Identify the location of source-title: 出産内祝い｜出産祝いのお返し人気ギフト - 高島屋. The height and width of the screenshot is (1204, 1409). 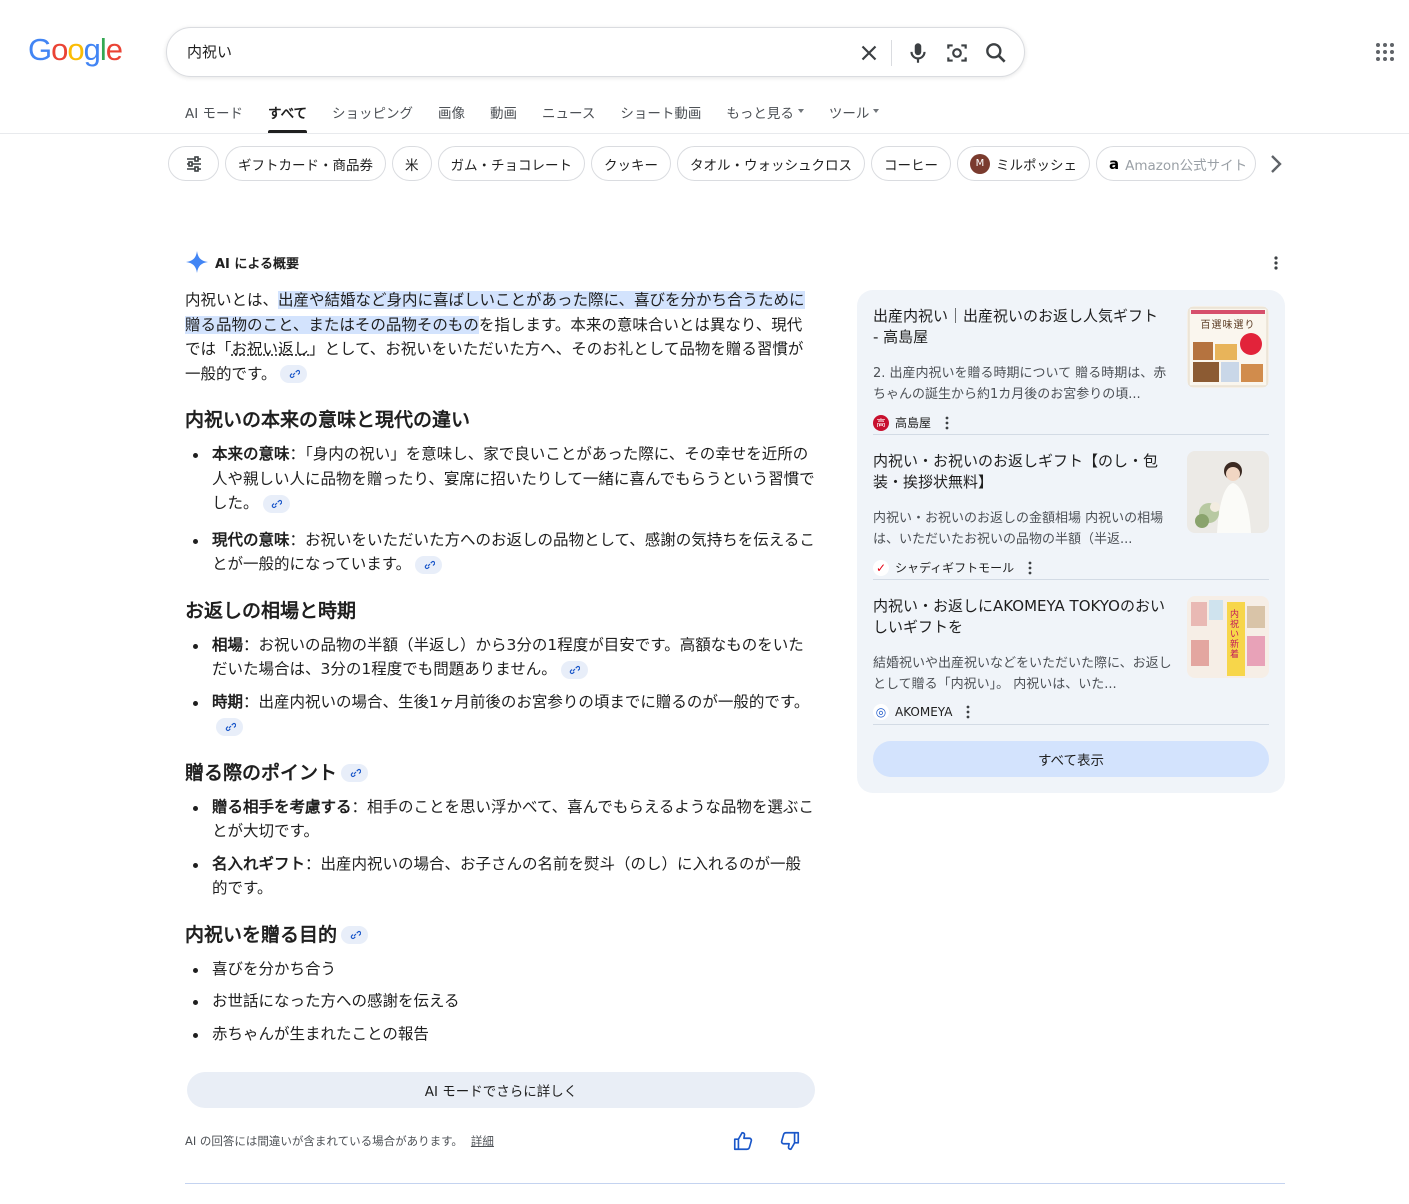
(1019, 327).